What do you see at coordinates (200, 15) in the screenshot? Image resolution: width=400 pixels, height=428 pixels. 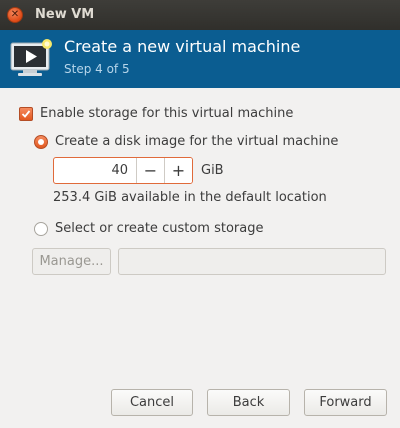 I see `title-bar: ✕ New VM` at bounding box center [200, 15].